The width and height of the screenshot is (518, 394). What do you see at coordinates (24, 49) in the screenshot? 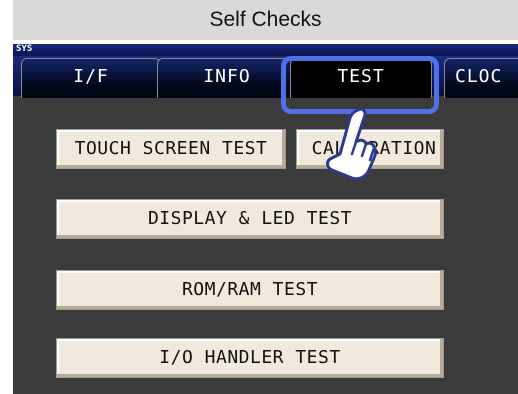
I see `system-label: SYS` at bounding box center [24, 49].